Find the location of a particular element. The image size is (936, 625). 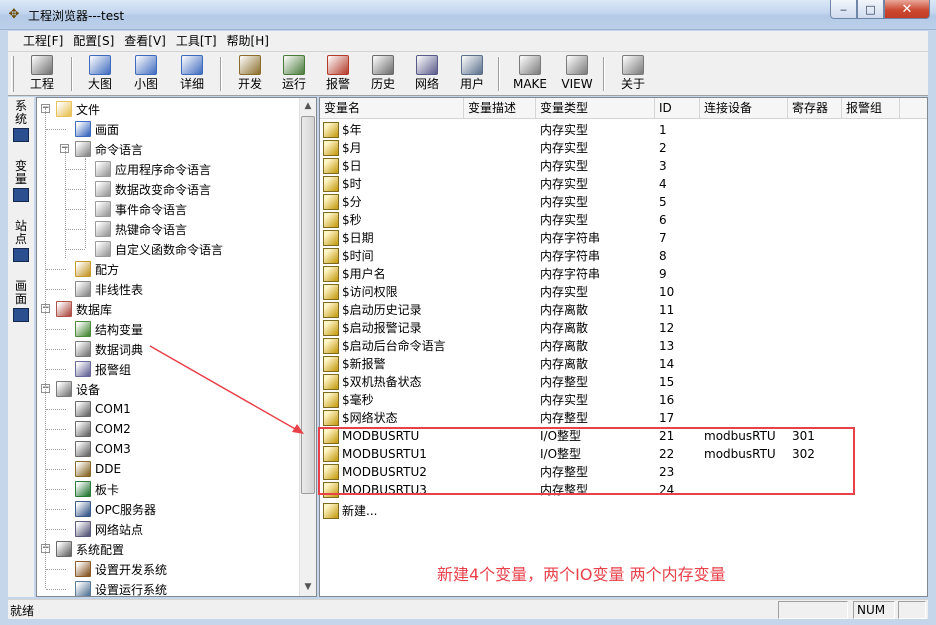

status-text: 就绪 is located at coordinates (22, 611).